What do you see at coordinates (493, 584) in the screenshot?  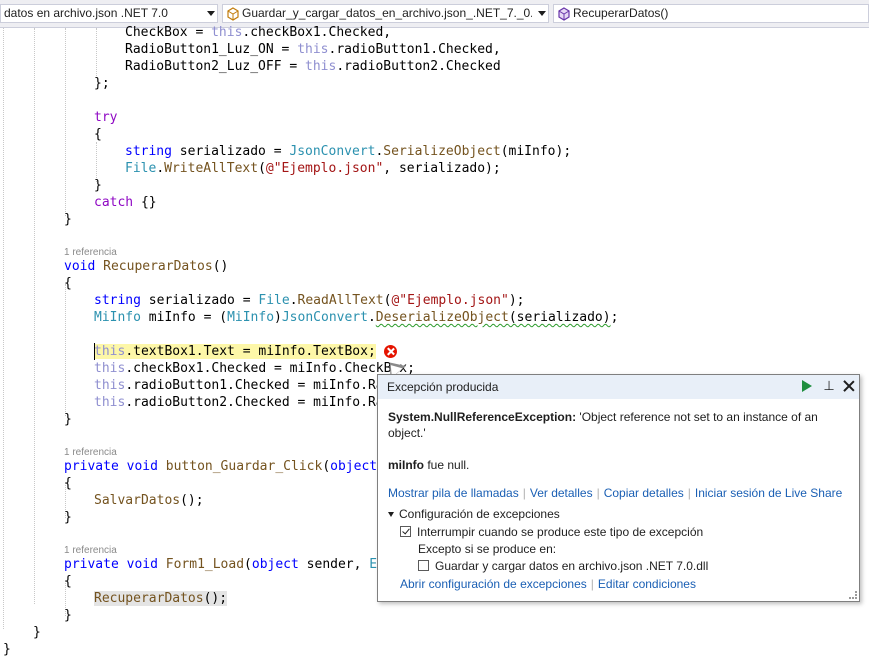 I see `open-exception-settings-link: Abrir configuración de excepciones` at bounding box center [493, 584].